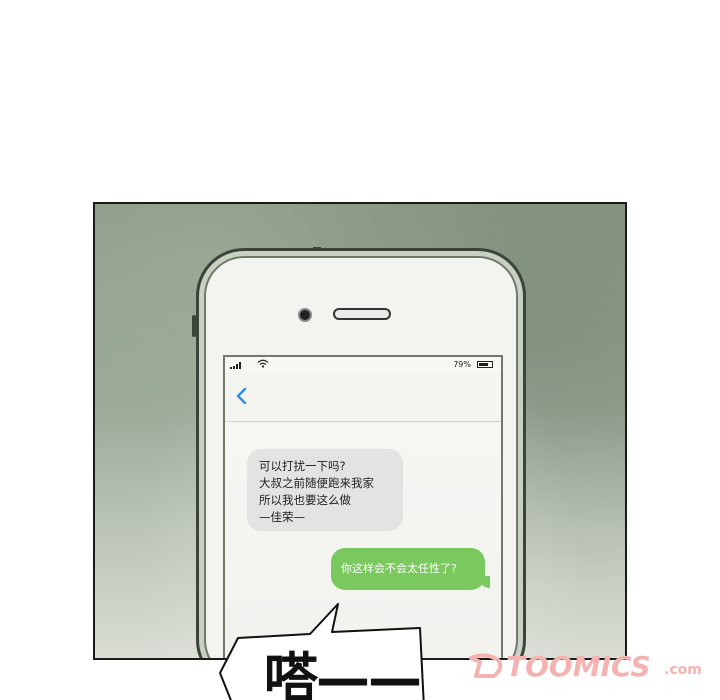 This screenshot has height=700, width=720. Describe the element at coordinates (282, 517) in the screenshot. I see `received-message-signature: —佳荣—` at that location.